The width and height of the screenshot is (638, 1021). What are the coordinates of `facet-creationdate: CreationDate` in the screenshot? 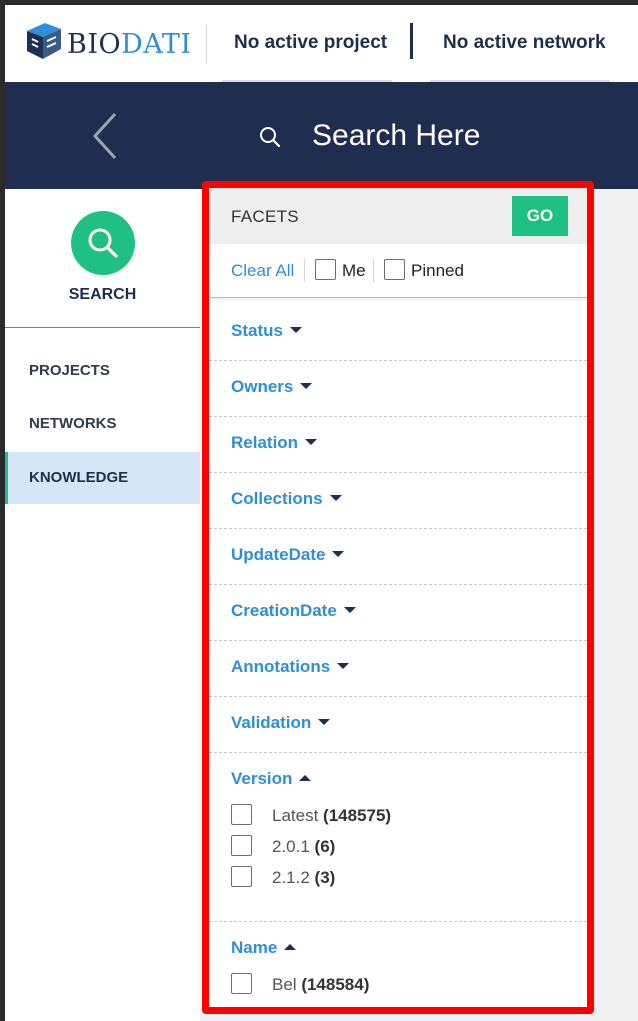 It's located at (398, 613).